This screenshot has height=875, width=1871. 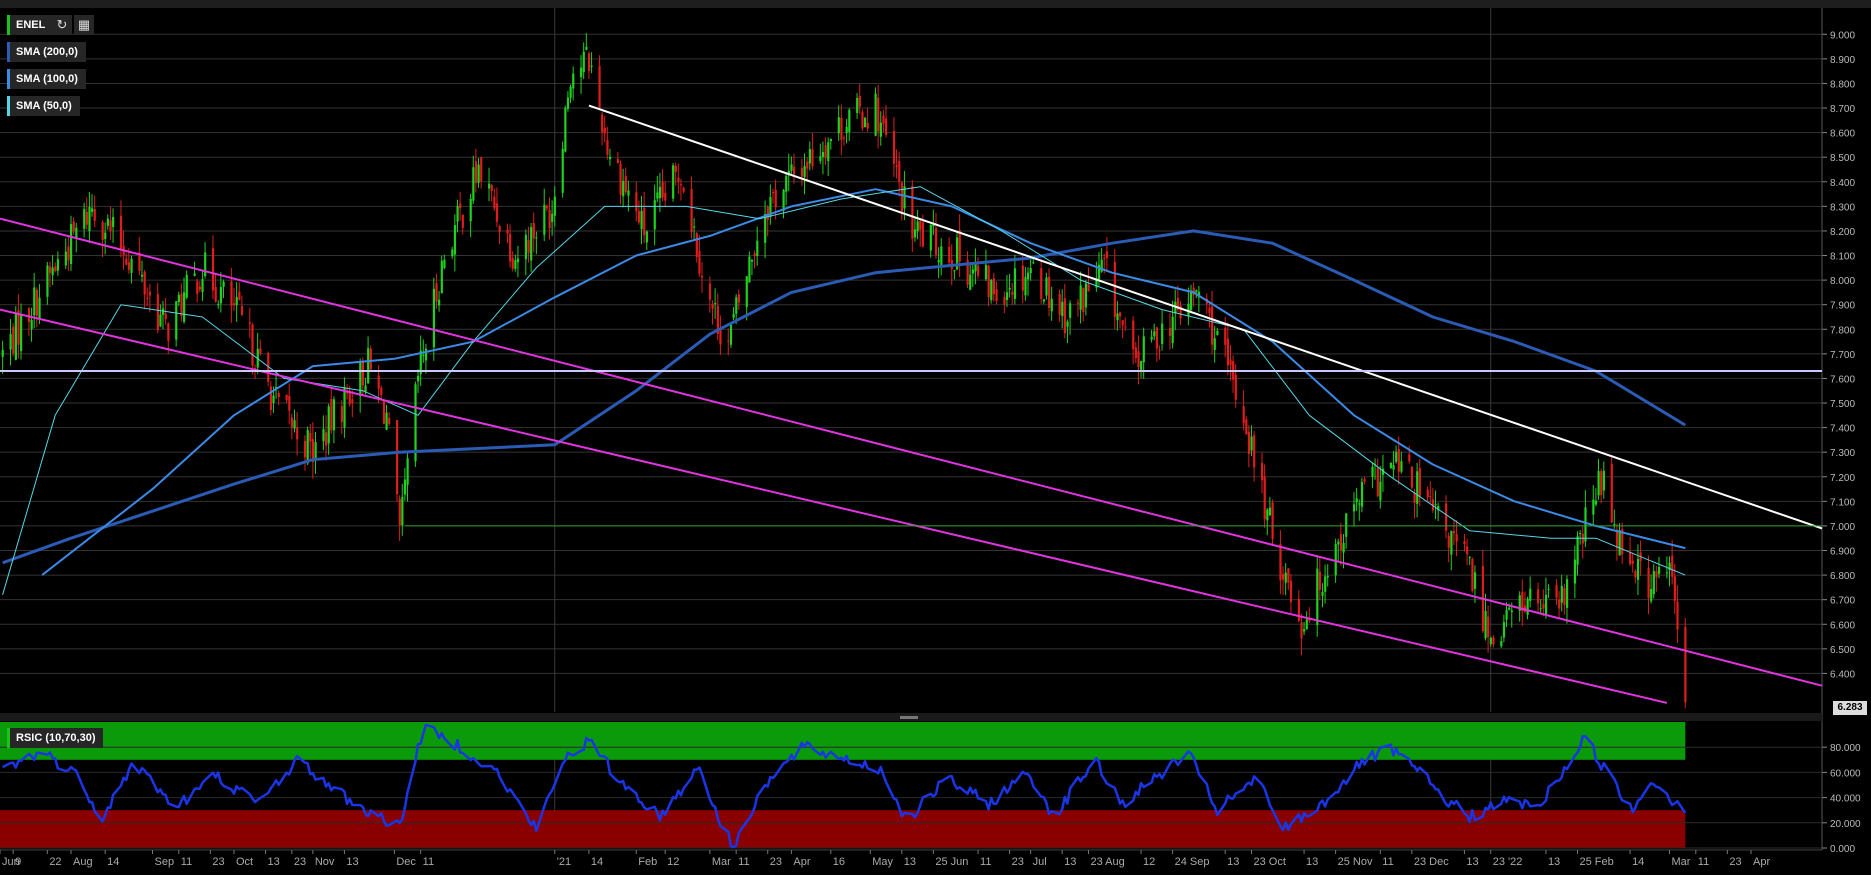 What do you see at coordinates (30, 25) in the screenshot?
I see `instrument-label: ENEL` at bounding box center [30, 25].